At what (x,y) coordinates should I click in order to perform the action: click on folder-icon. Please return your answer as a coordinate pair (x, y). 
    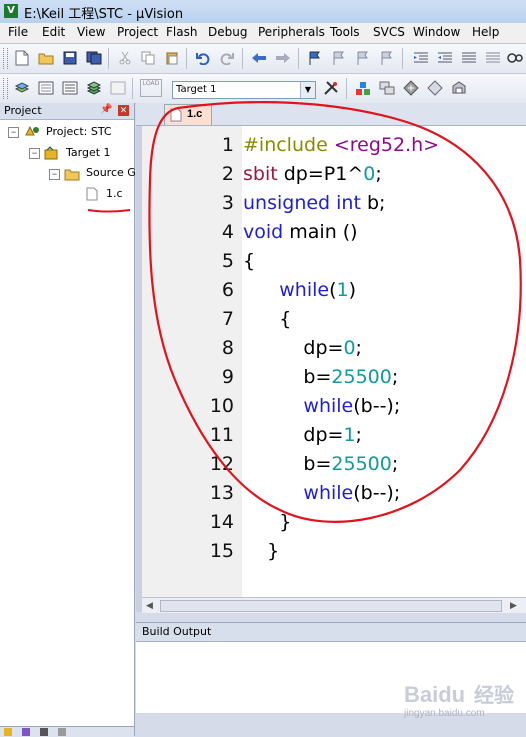
    Looking at the image, I should click on (72, 174).